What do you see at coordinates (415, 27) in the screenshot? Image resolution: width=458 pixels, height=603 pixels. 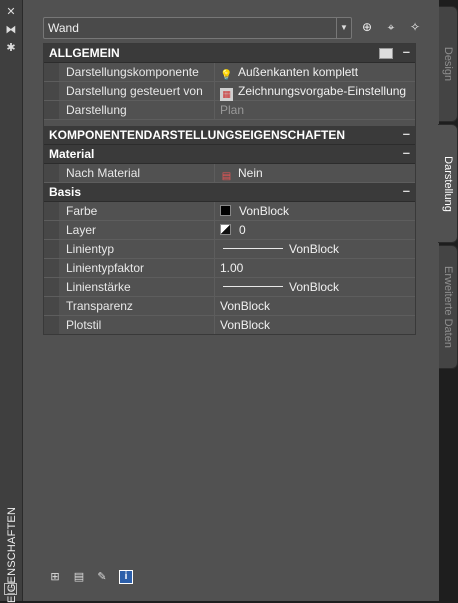 I see `pickadd-icon: ✧` at bounding box center [415, 27].